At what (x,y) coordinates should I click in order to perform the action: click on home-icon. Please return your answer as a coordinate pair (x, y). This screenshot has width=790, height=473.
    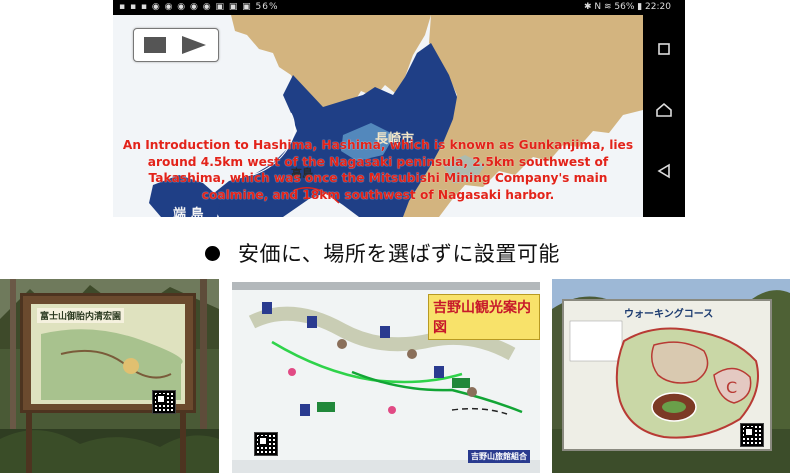
    Looking at the image, I should click on (664, 109).